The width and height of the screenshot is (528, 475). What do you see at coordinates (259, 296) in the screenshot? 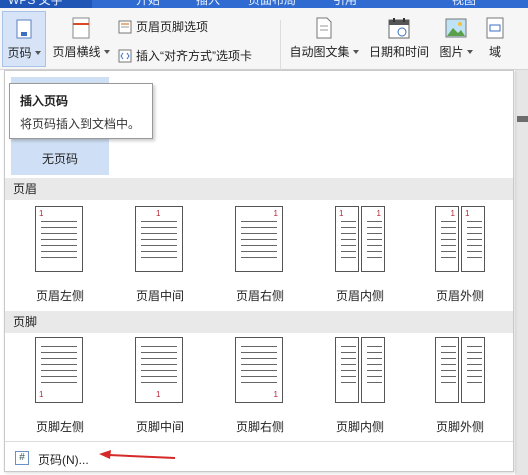
I see `header-right-label: 页眉右侧` at bounding box center [259, 296].